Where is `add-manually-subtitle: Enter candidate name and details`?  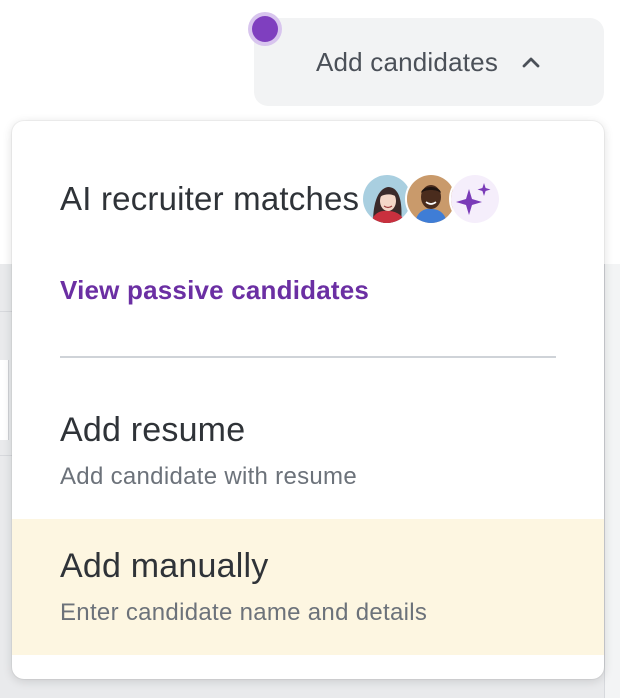
add-manually-subtitle: Enter candidate name and details is located at coordinates (244, 612).